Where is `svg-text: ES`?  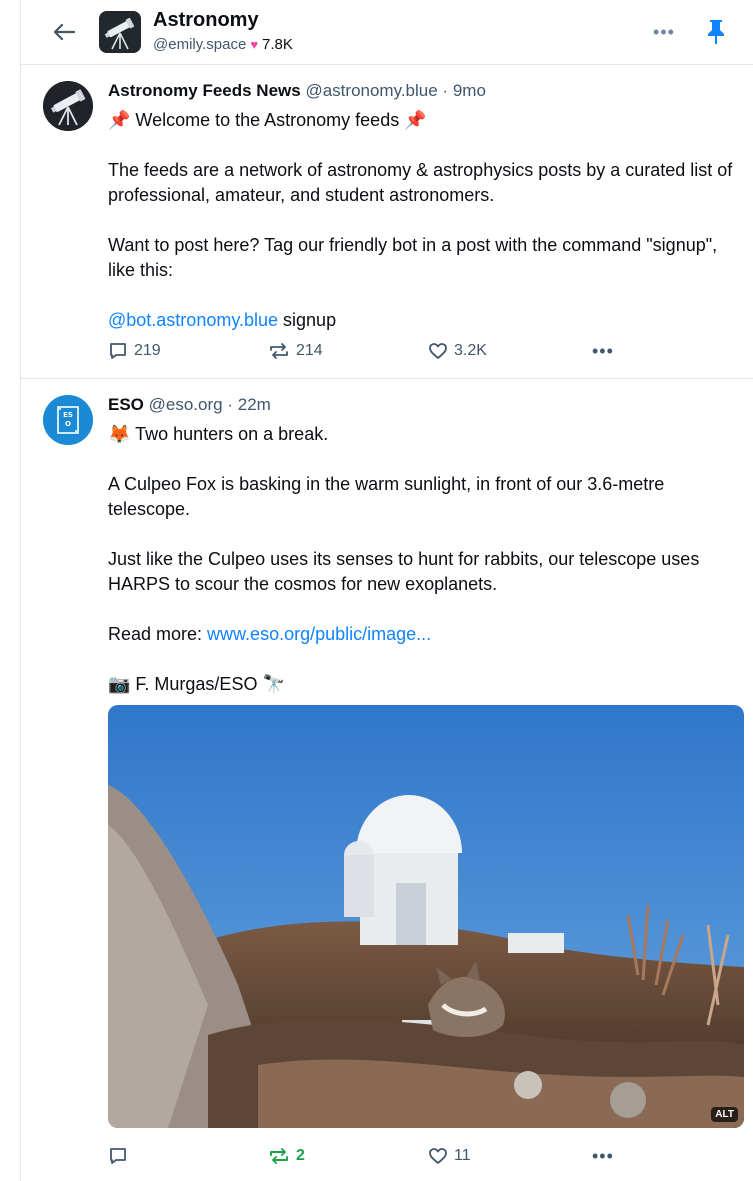
svg-text: ES is located at coordinates (68, 415).